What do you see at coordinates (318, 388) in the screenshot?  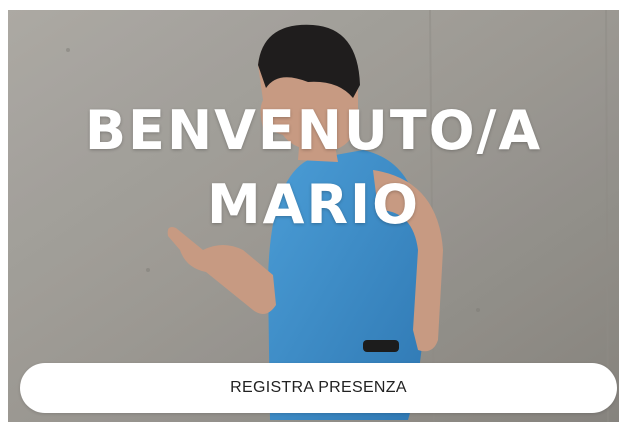 I see `register-attendance-button: REGISTRA PRESENZA` at bounding box center [318, 388].